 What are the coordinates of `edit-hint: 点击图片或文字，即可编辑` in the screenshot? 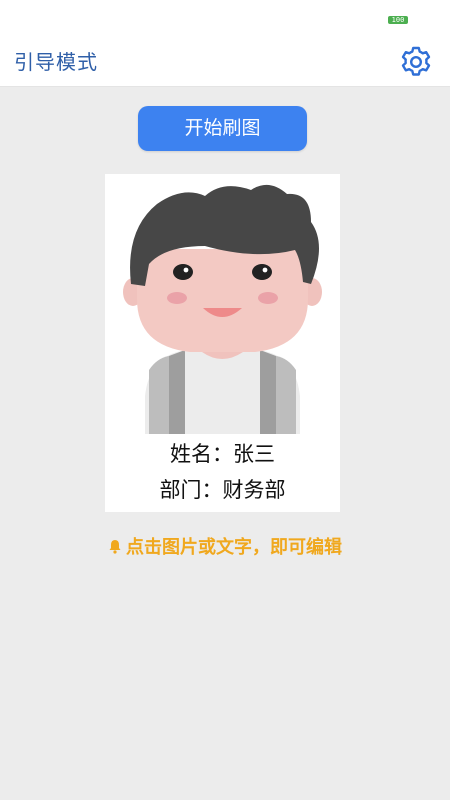 It's located at (225, 546).